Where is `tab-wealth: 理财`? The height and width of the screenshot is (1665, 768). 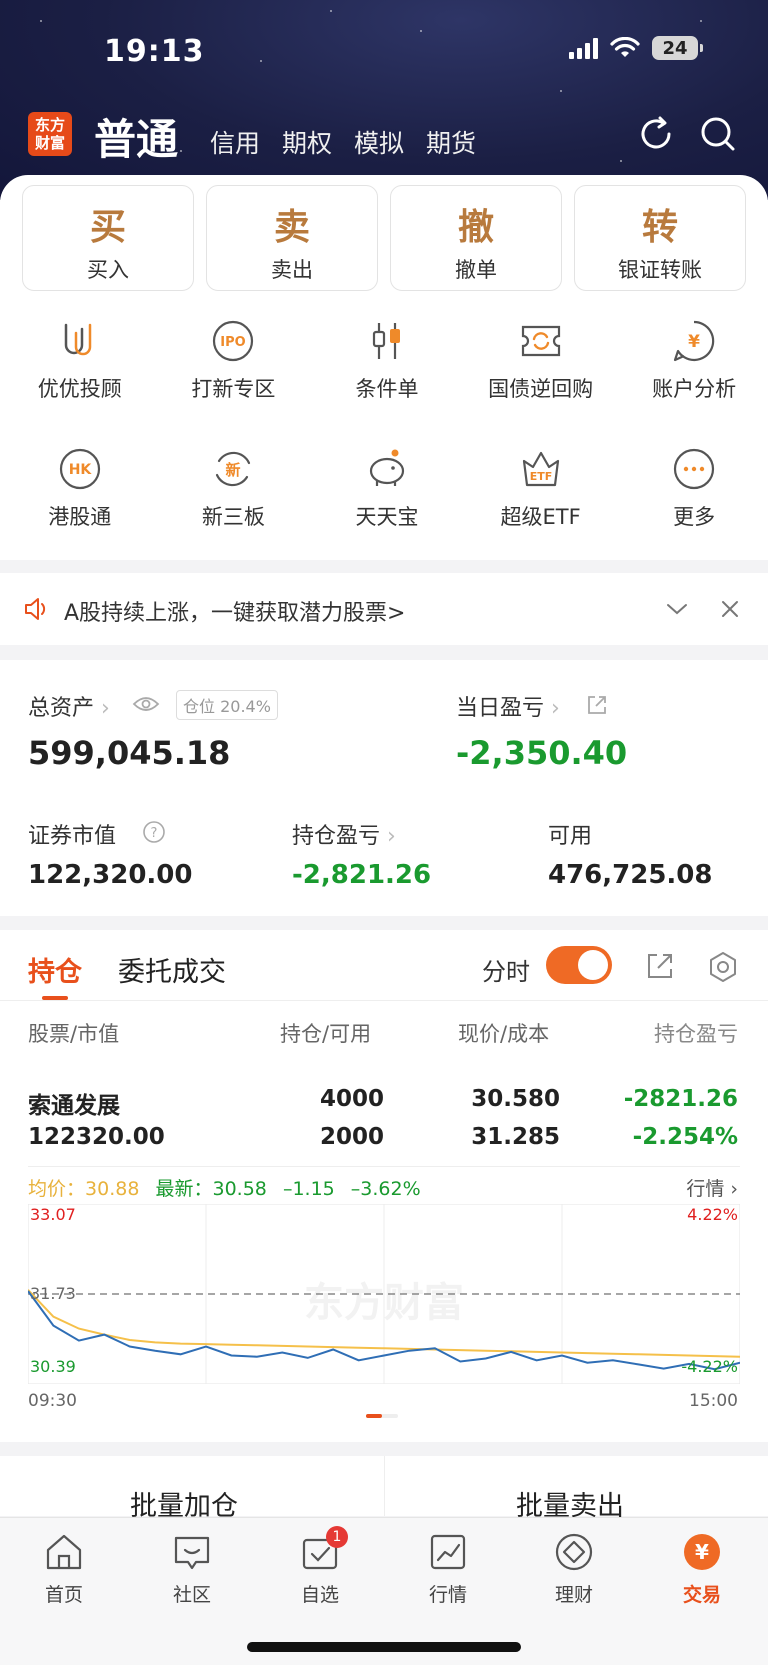
tab-wealth: 理财 is located at coordinates (574, 1568).